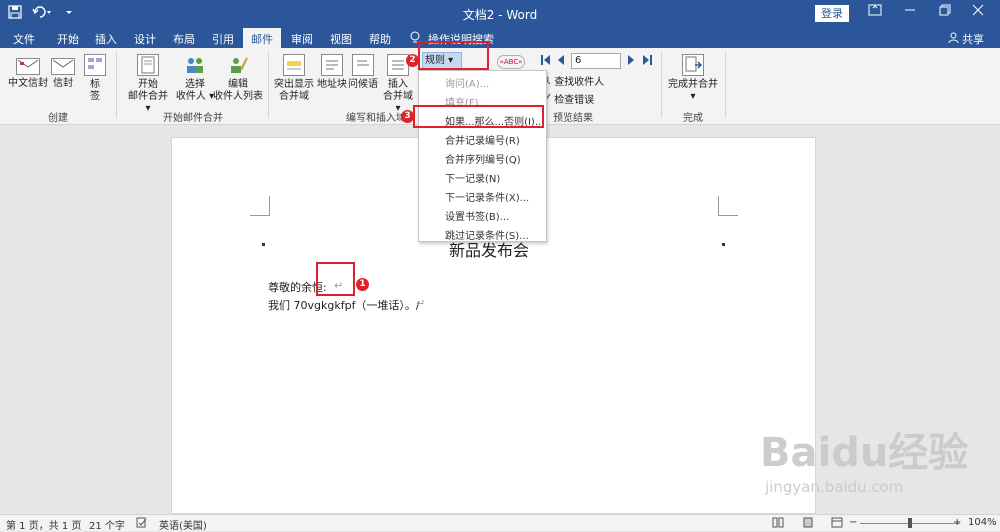 This screenshot has width=1000, height=532. What do you see at coordinates (260, 206) in the screenshot?
I see `margin-mark-top-left` at bounding box center [260, 206].